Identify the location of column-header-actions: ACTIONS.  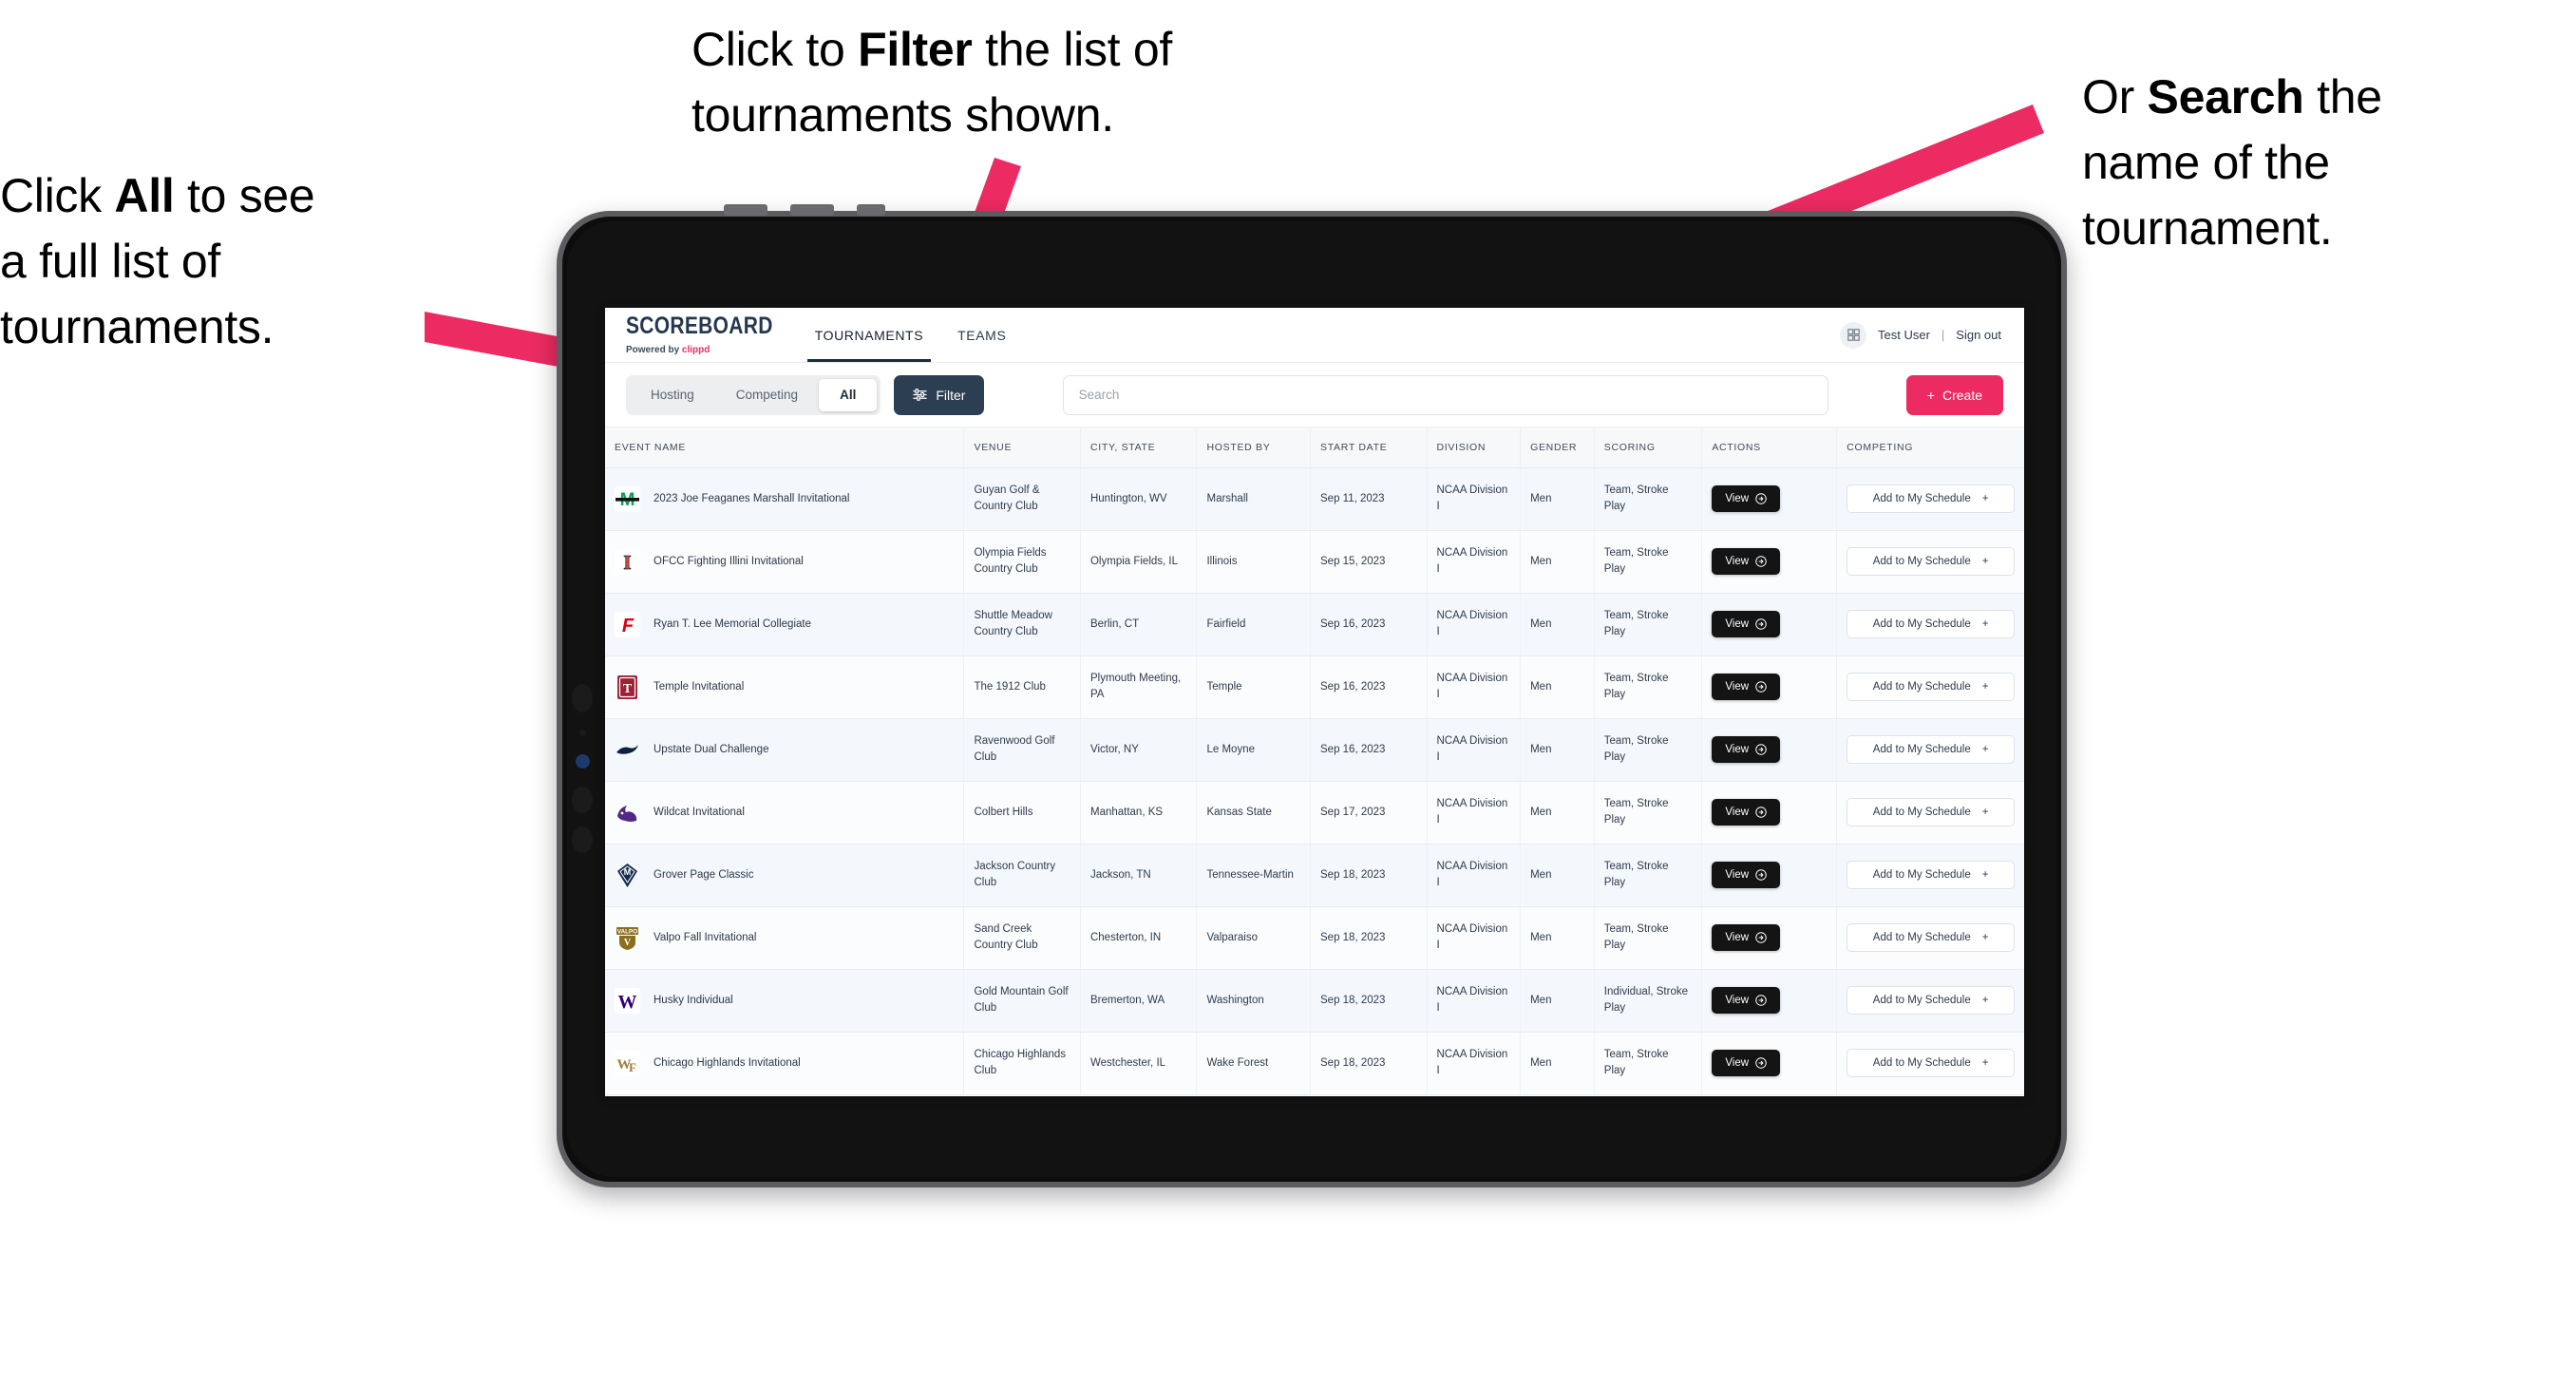
(1769, 447).